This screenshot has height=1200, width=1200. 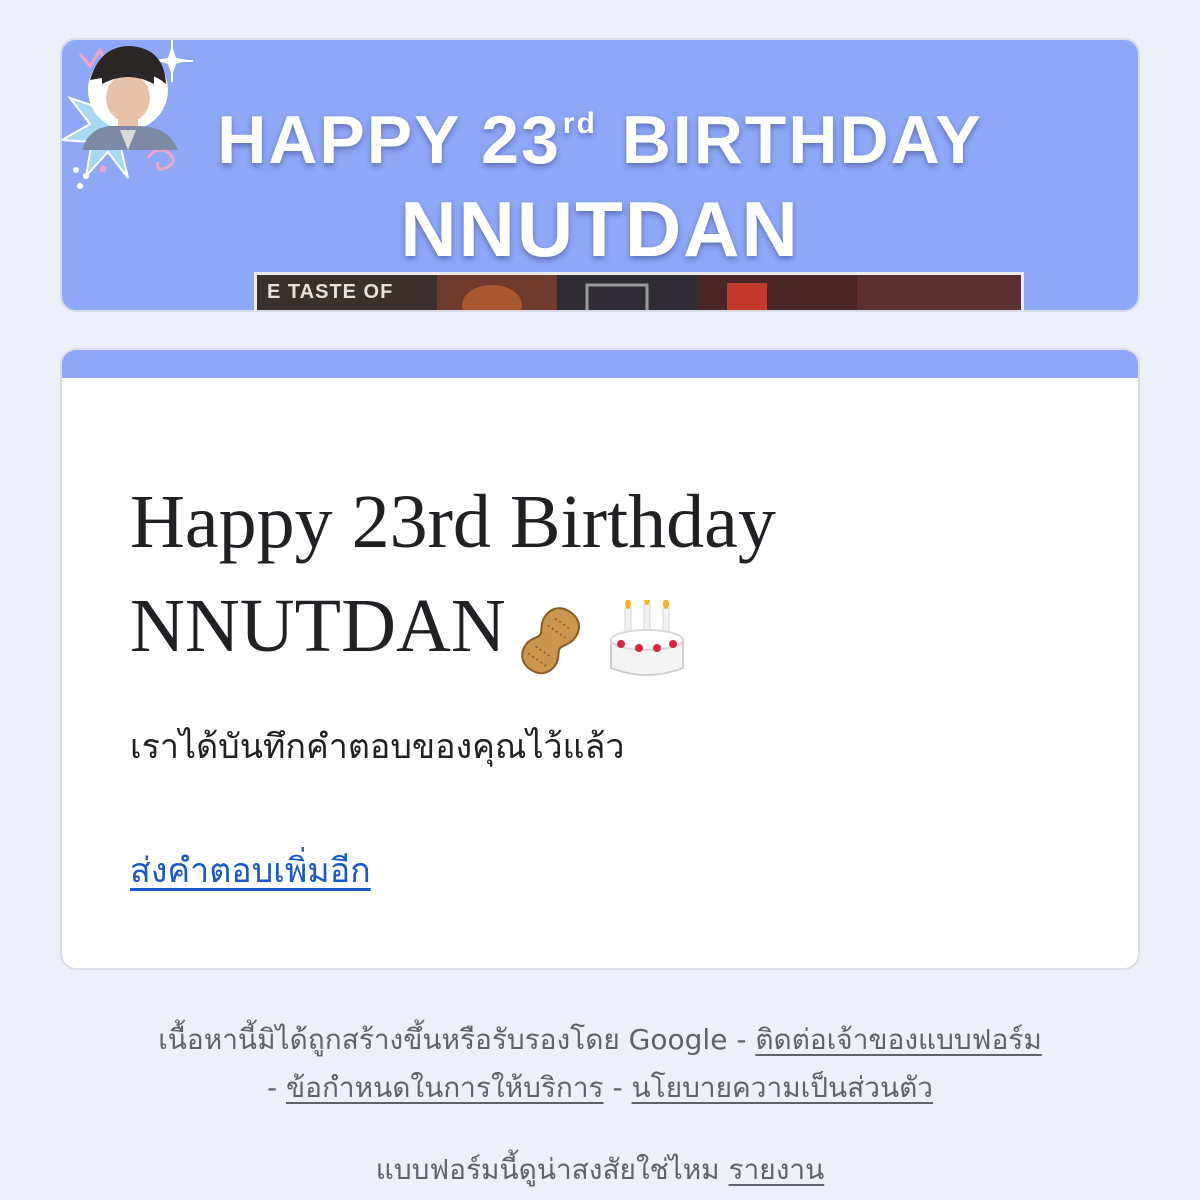 What do you see at coordinates (377, 747) in the screenshot?
I see `confirmation-message: เราได้บันทึกคำตอบของคุณไว้แล้ว` at bounding box center [377, 747].